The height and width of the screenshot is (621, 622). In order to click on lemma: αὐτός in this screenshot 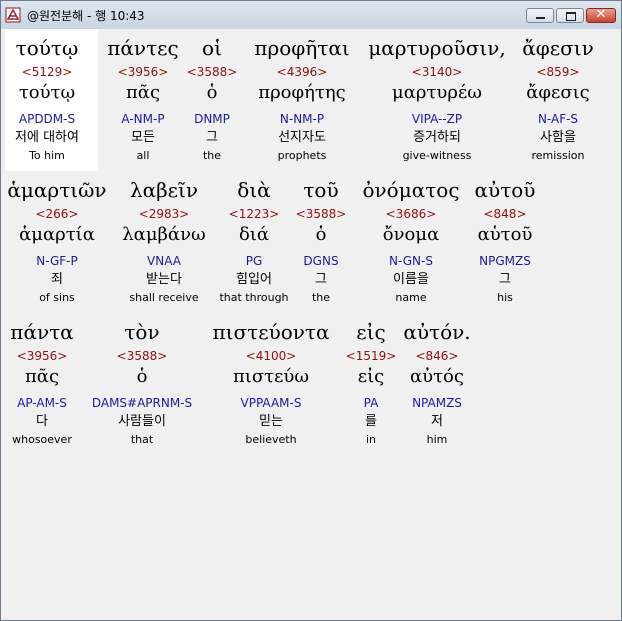, I will do `click(437, 377)`.